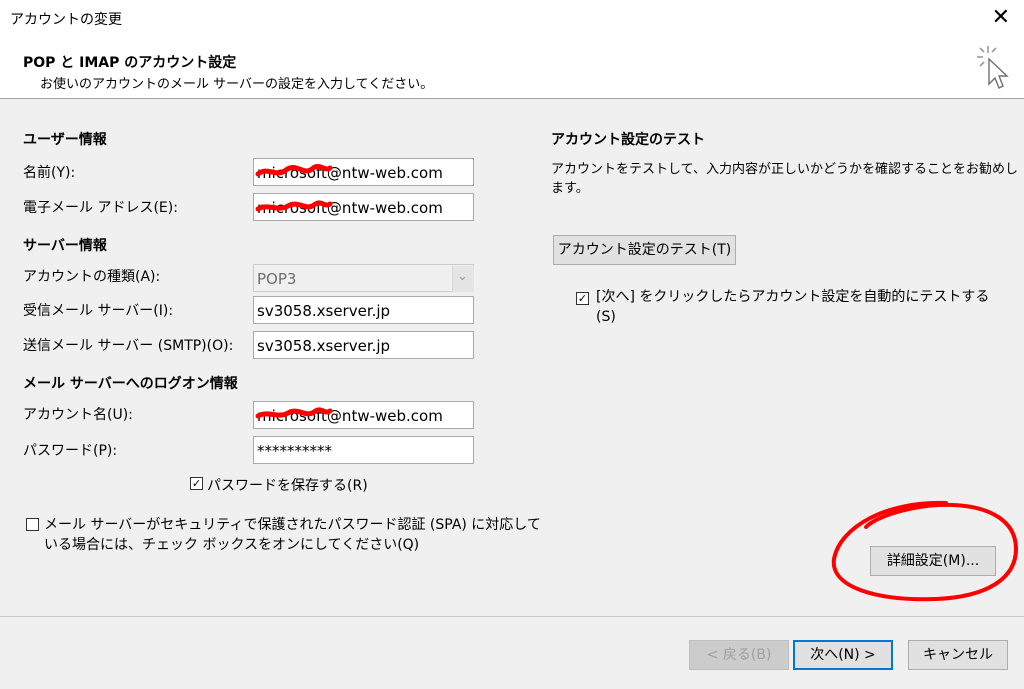  Describe the element at coordinates (130, 384) in the screenshot. I see `logon-info-heading: メール サーバーへのログオン情報` at that location.